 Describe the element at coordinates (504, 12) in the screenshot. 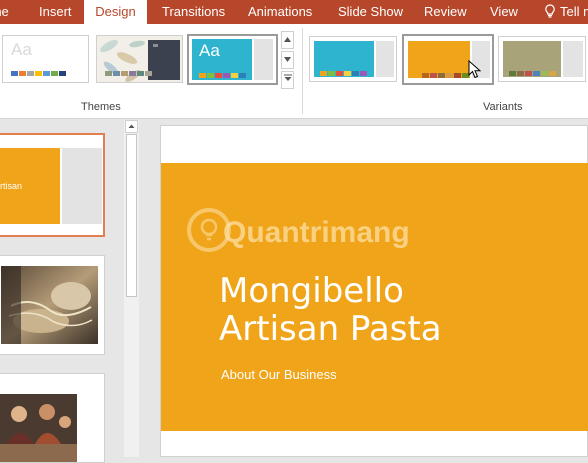

I see `tab-view: View` at that location.